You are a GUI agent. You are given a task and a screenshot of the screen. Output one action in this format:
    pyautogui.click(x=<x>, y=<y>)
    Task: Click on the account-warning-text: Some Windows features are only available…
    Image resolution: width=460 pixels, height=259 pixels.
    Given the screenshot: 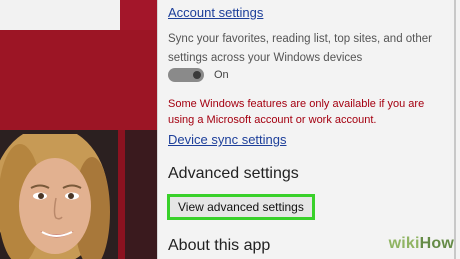 What is the action you would take?
    pyautogui.click(x=296, y=112)
    